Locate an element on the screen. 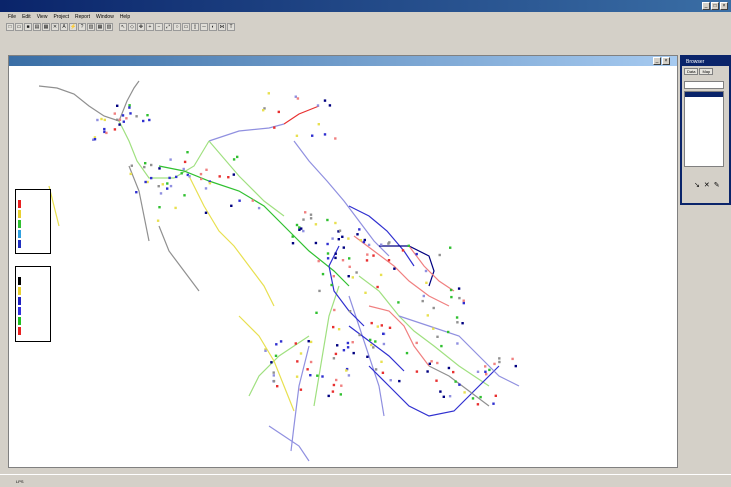 The width and height of the screenshot is (731, 487). print-button: ▤ is located at coordinates (37, 26).